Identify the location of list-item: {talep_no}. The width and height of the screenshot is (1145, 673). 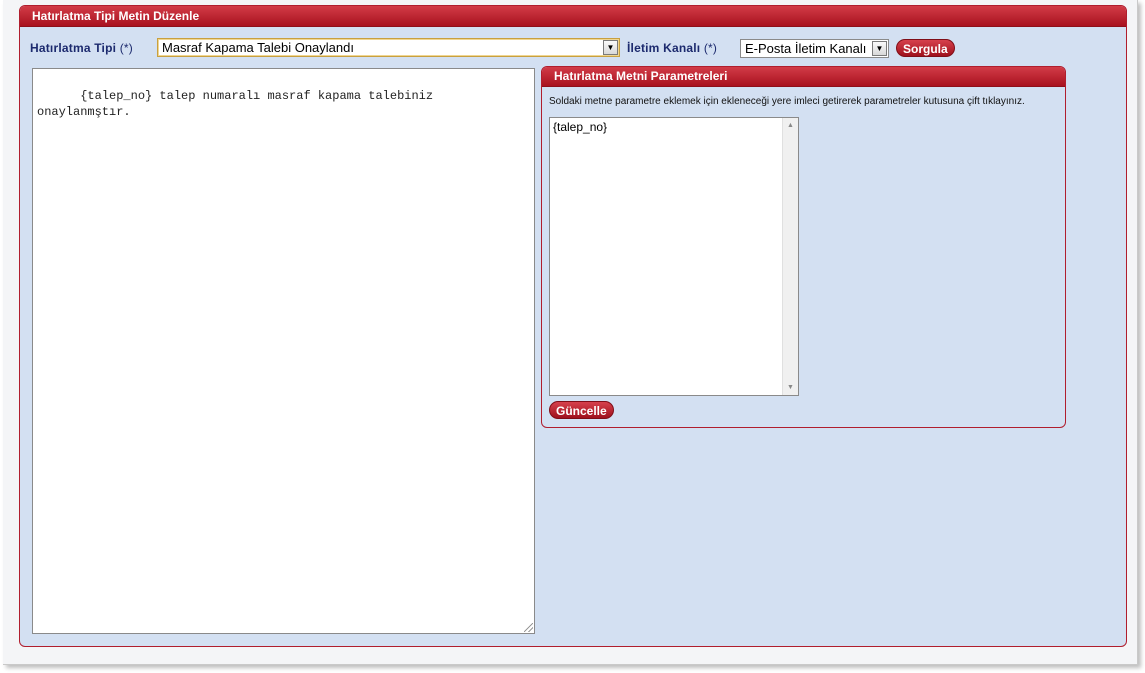
(674, 127).